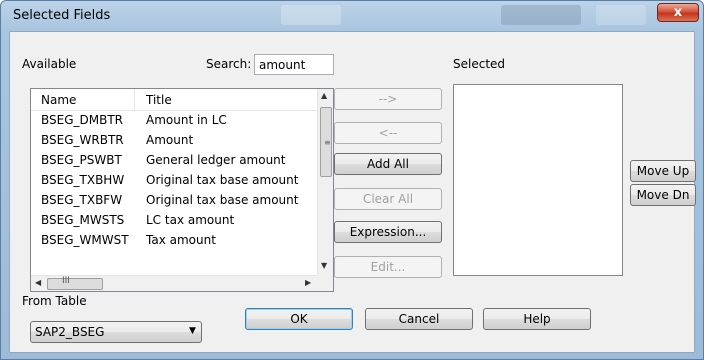 This screenshot has width=704, height=360. Describe the element at coordinates (70, 332) in the screenshot. I see `from-table-value: SAP2_BSEG` at that location.